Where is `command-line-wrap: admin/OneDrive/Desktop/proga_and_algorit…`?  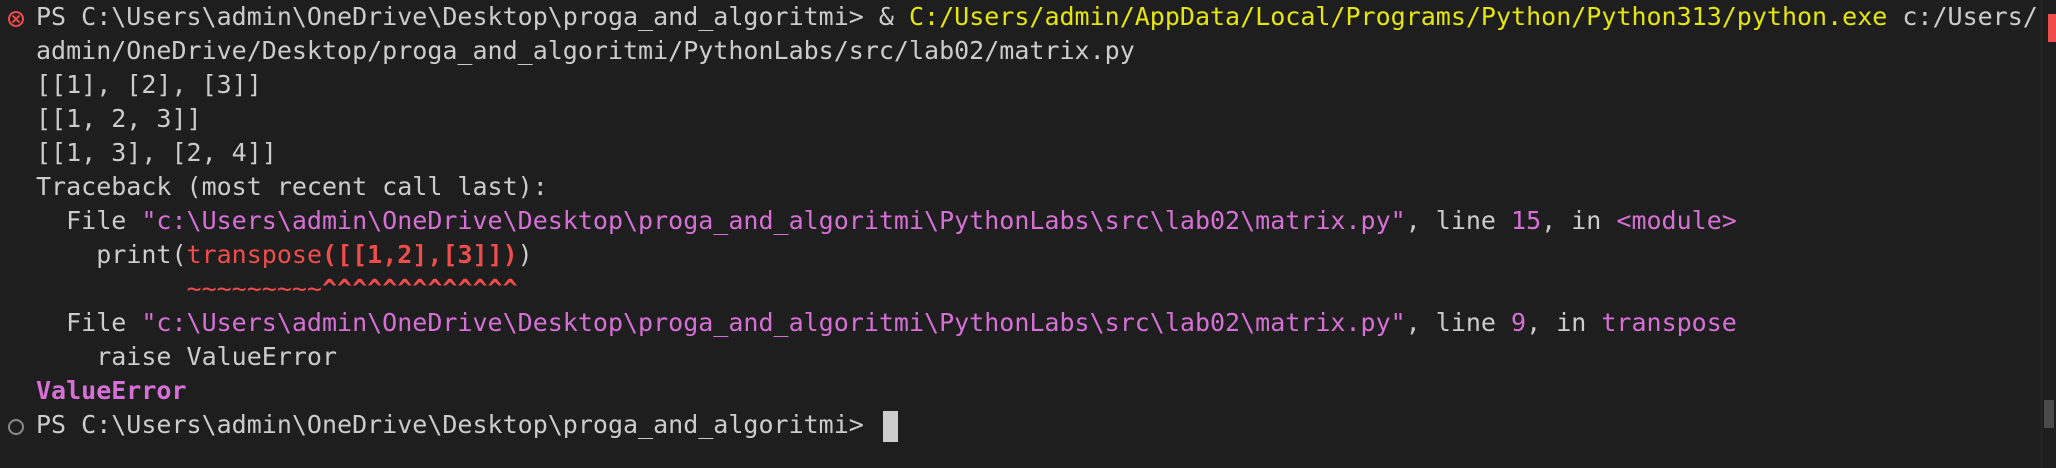 command-line-wrap: admin/OneDrive/Desktop/proga_and_algorit… is located at coordinates (585, 50).